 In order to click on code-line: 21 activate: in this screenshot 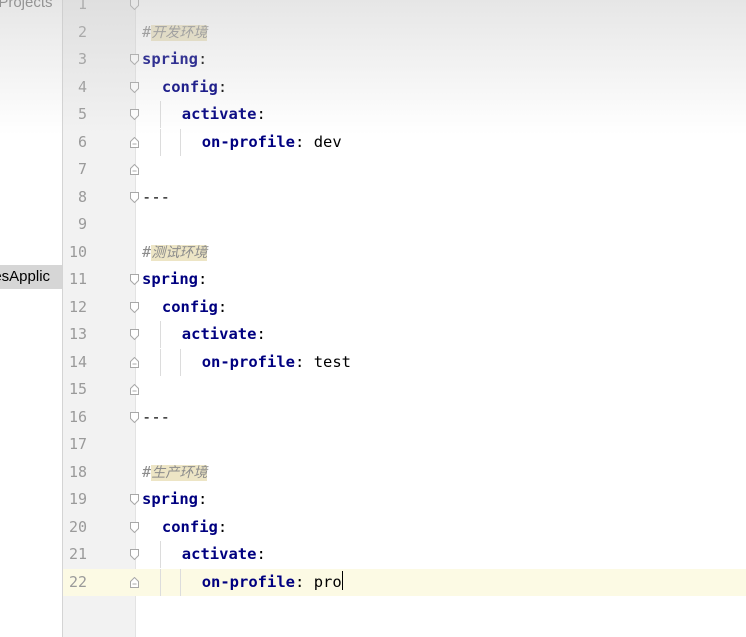, I will do `click(404, 554)`.